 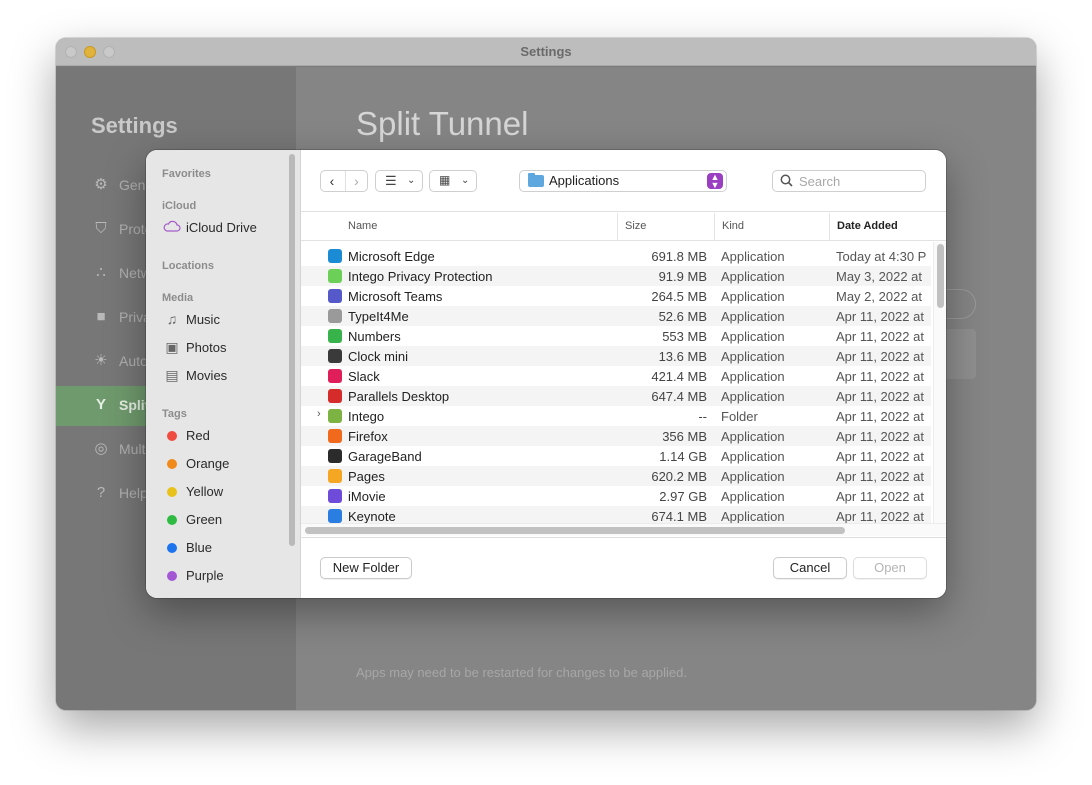 What do you see at coordinates (859, 181) in the screenshot?
I see `search-input` at bounding box center [859, 181].